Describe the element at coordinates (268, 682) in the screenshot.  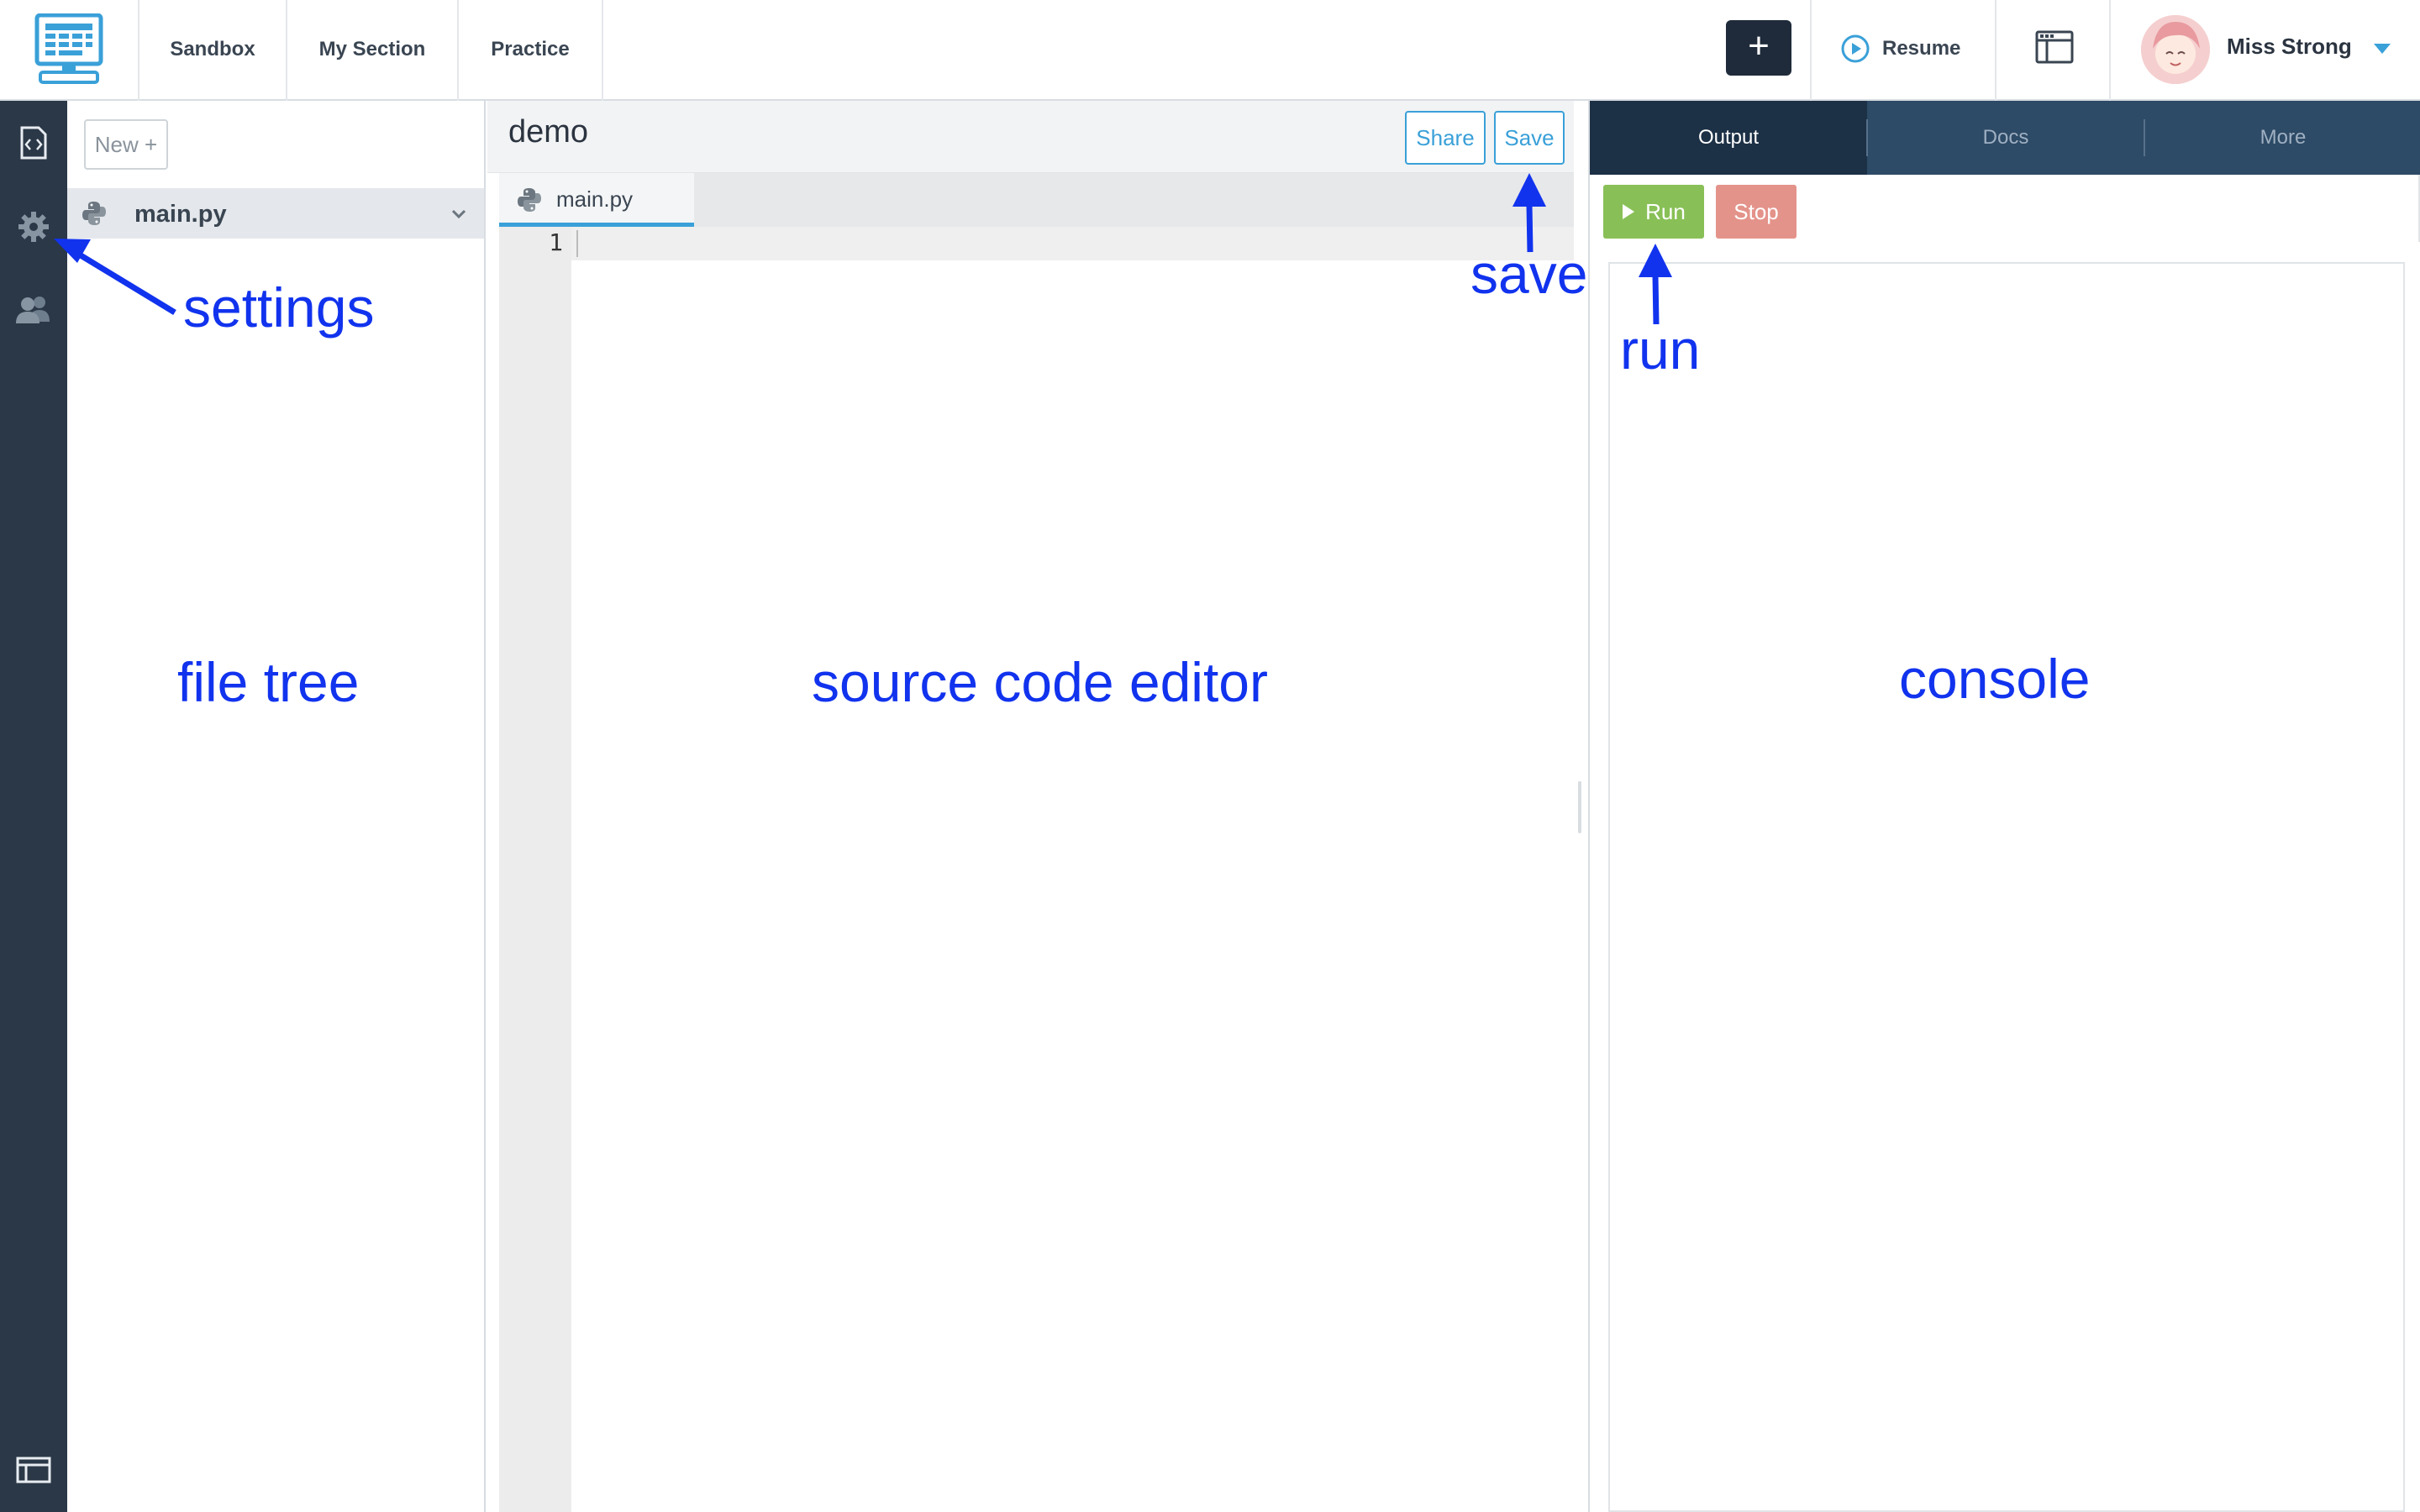
I see `file-tree-annotation: file tree` at that location.